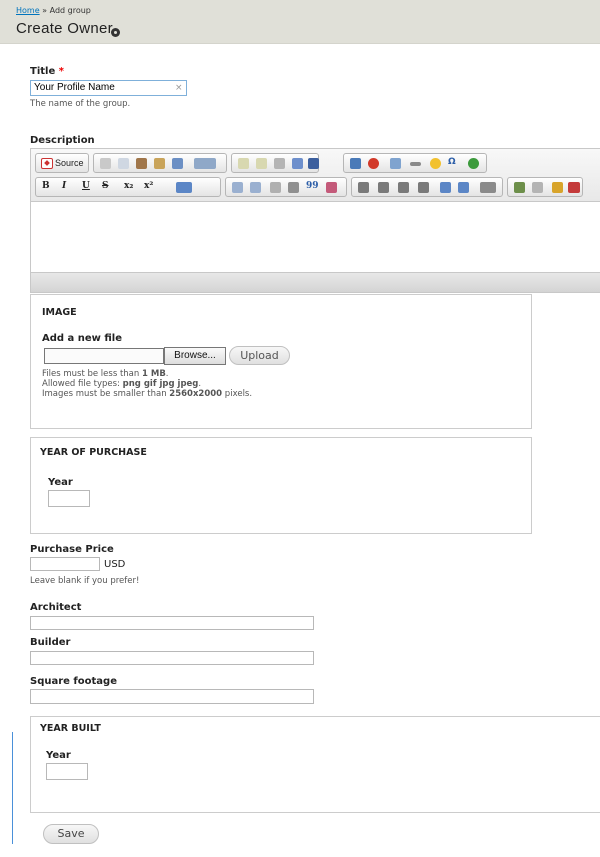 The image size is (600, 857). I want to click on undo-icon, so click(243, 163).